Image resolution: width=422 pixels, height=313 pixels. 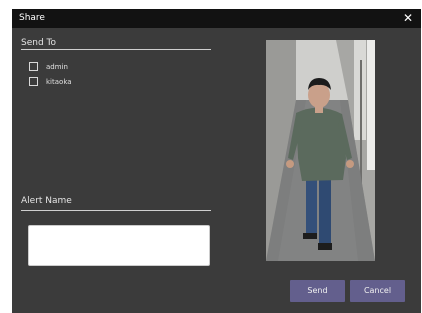 I want to click on alert-name-input, so click(x=119, y=245).